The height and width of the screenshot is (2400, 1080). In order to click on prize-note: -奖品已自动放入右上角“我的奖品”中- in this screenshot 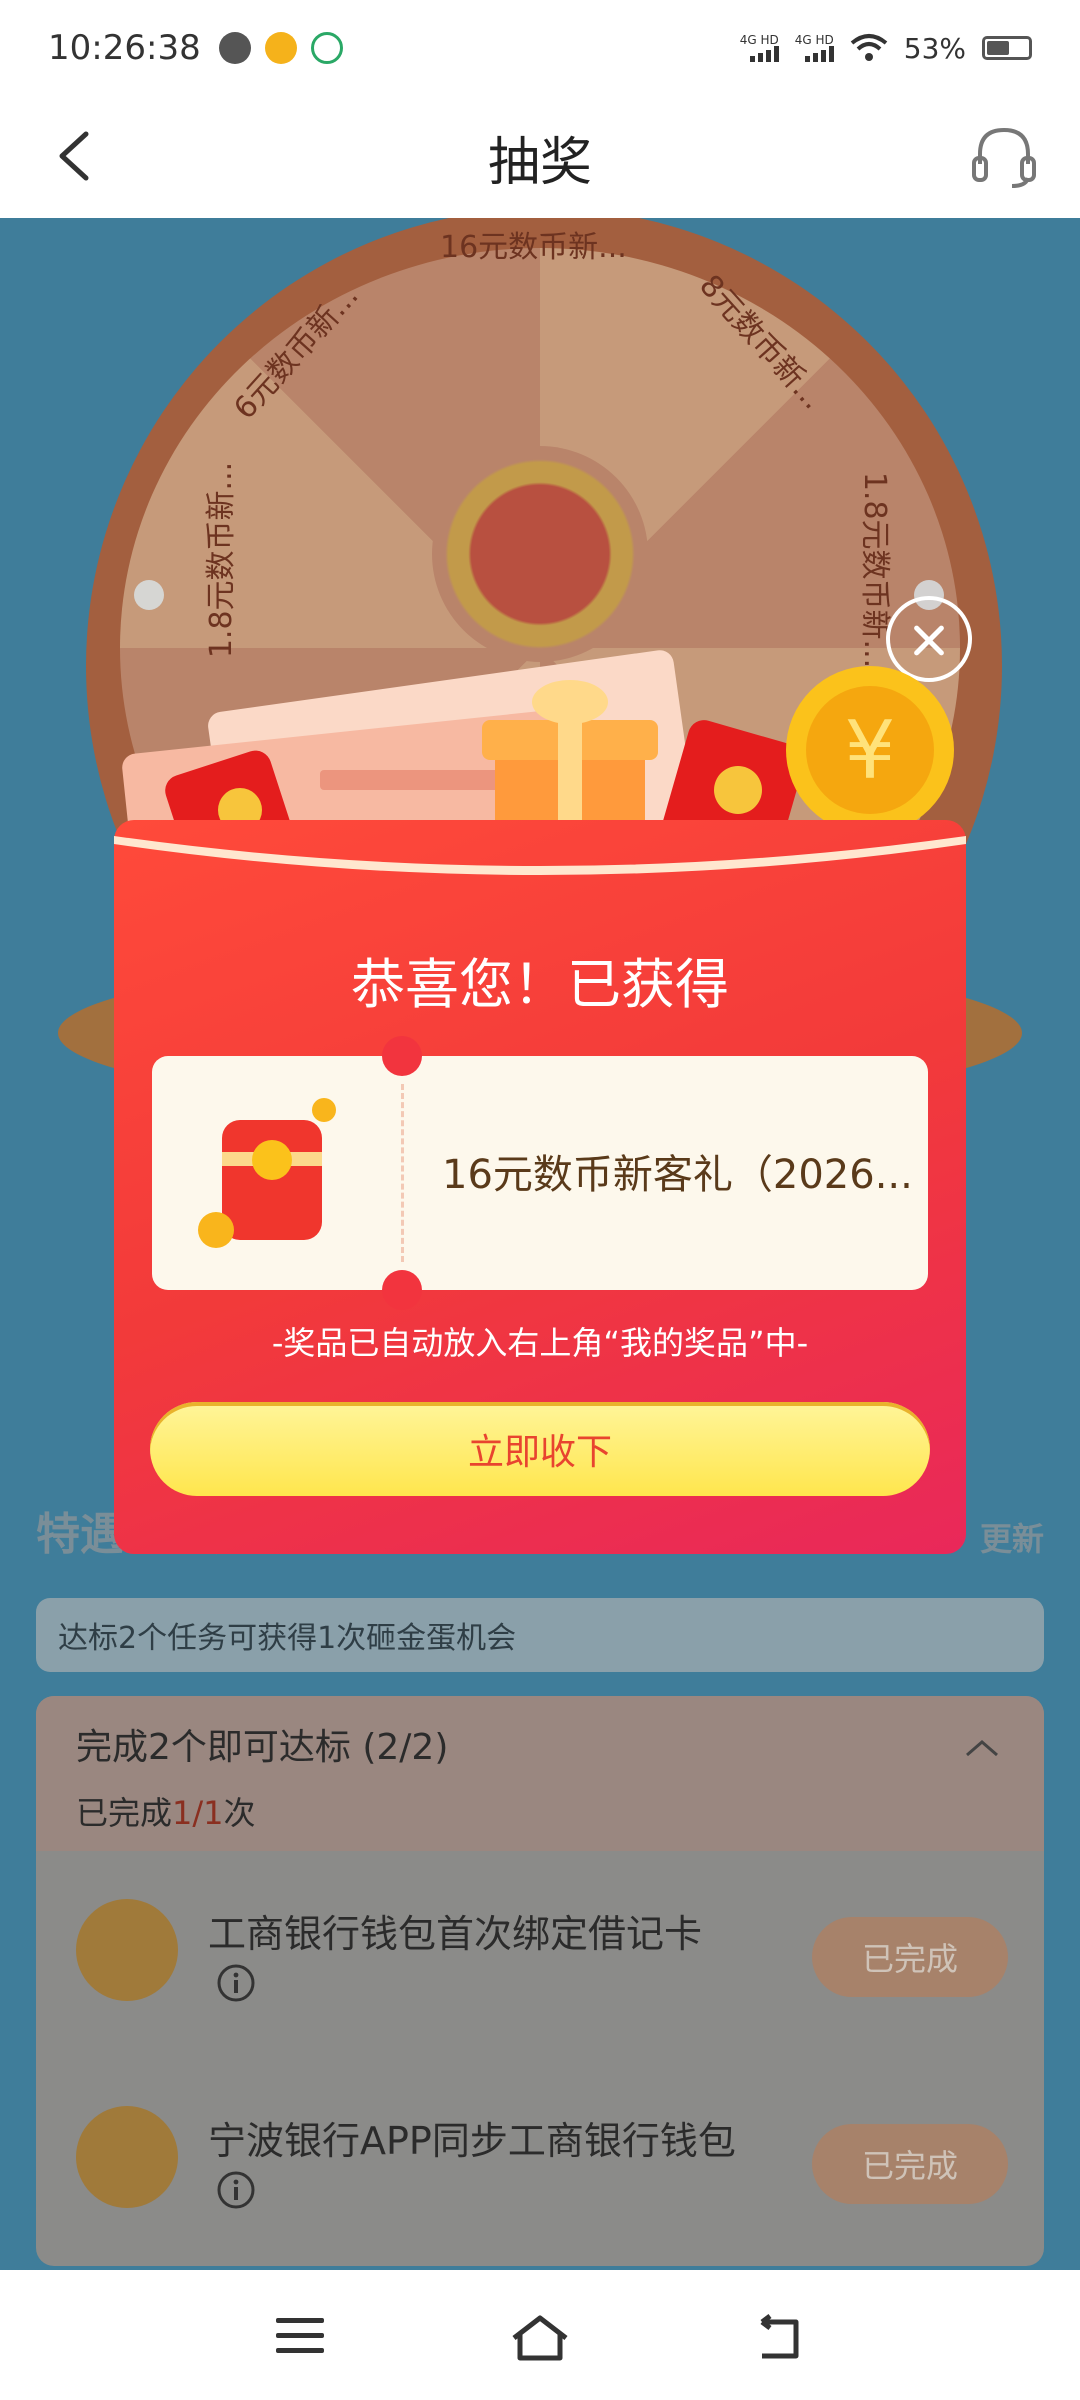, I will do `click(540, 1343)`.